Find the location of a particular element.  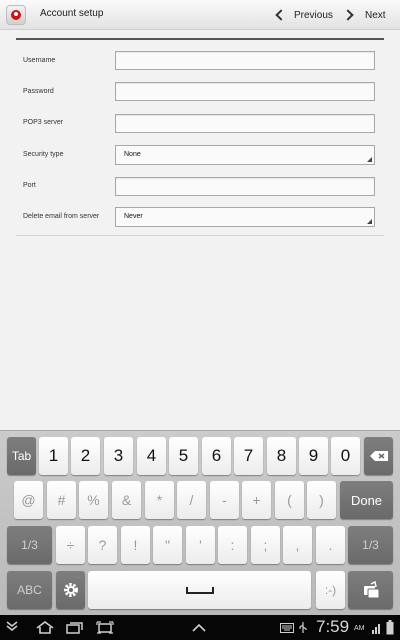

abc-key: ABC is located at coordinates (29, 590).